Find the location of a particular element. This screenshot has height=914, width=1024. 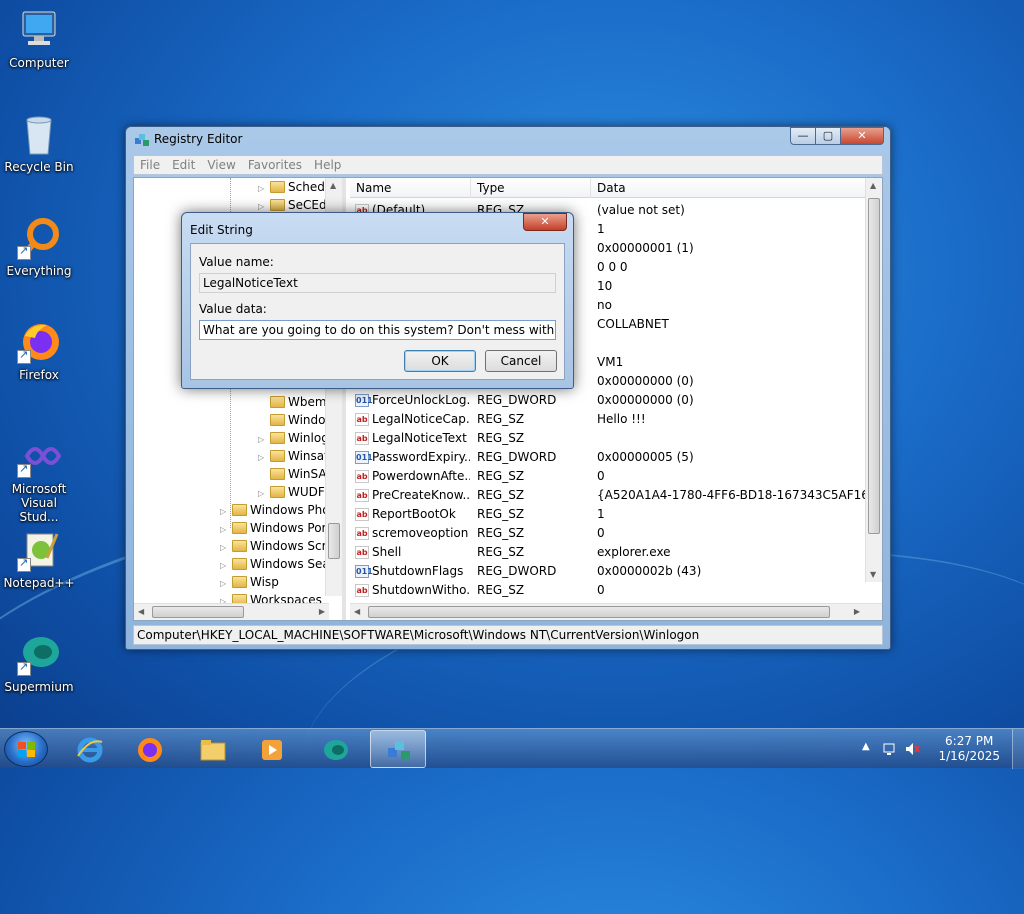

internet-explorer-icon is located at coordinates (90, 750).